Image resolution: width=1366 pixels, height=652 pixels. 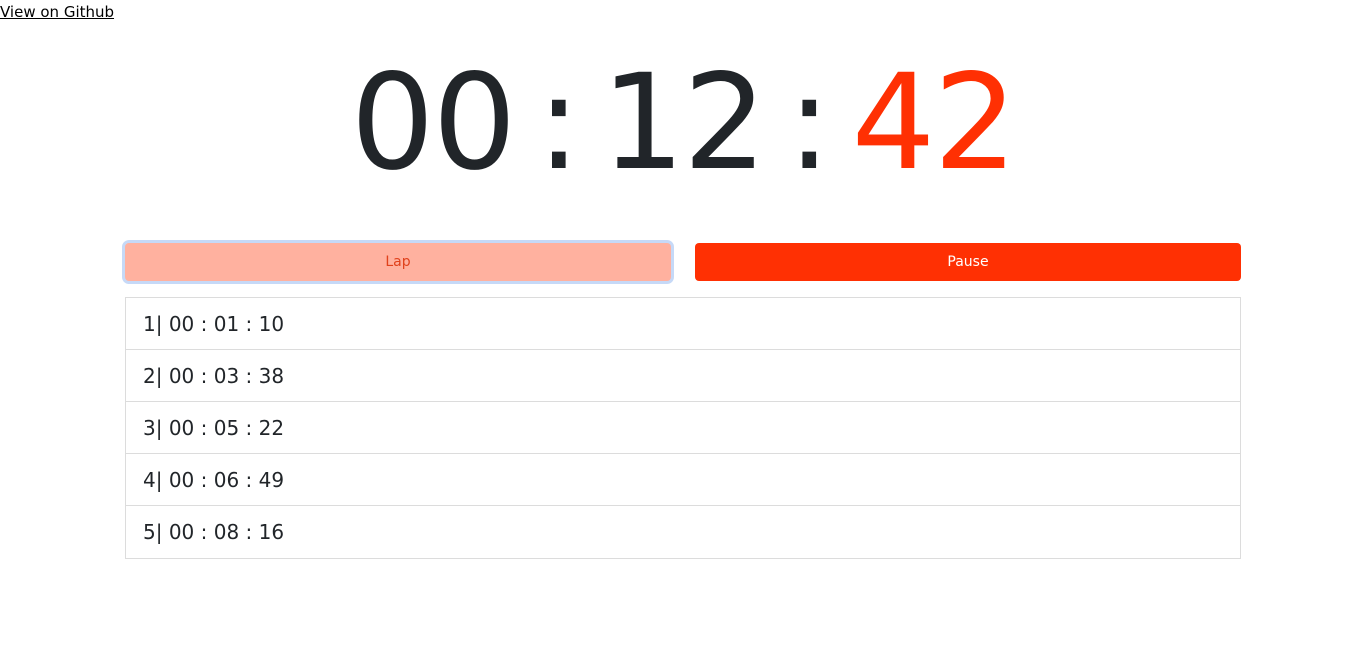 I want to click on timer-minutes: 12, so click(x=684, y=123).